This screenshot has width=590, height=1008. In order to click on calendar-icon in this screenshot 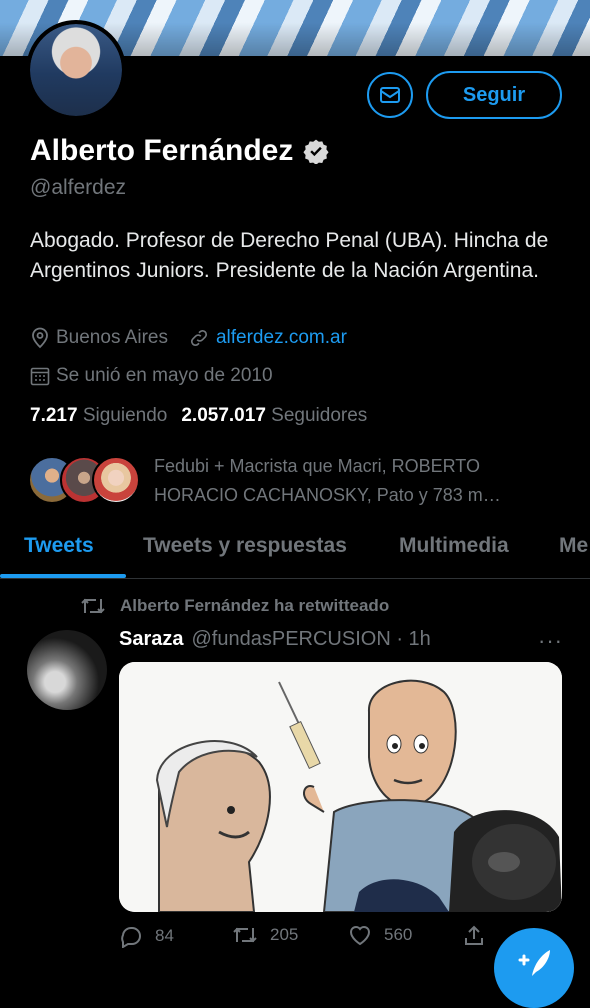, I will do `click(40, 376)`.